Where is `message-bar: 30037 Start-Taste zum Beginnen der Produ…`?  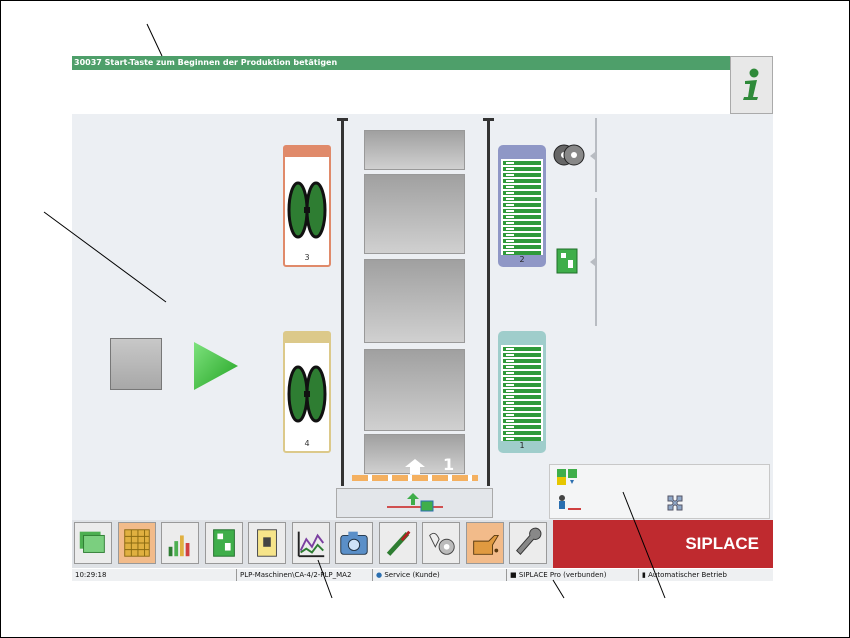
message-bar: 30037 Start-Taste zum Beginnen der Produ… is located at coordinates (401, 63).